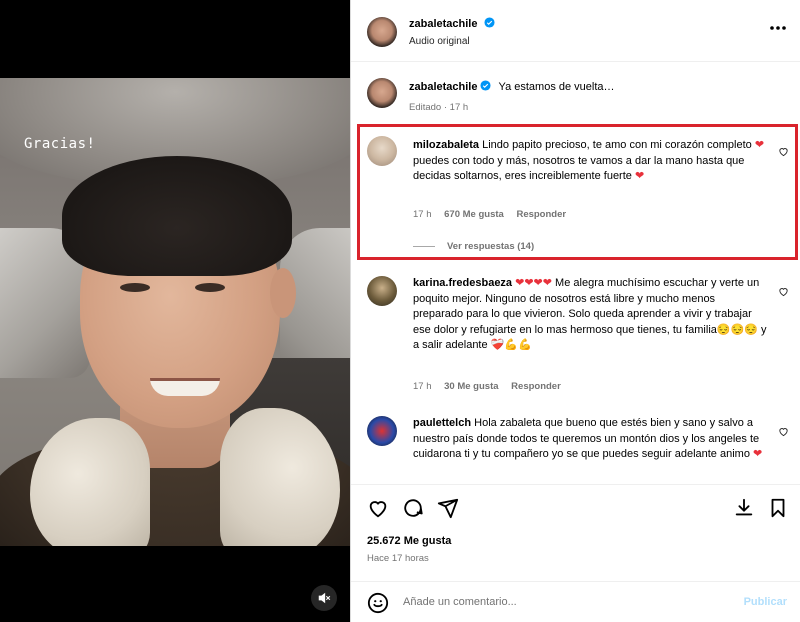  What do you see at coordinates (462, 283) in the screenshot?
I see `comment-username: karina.fredesbaeza` at bounding box center [462, 283].